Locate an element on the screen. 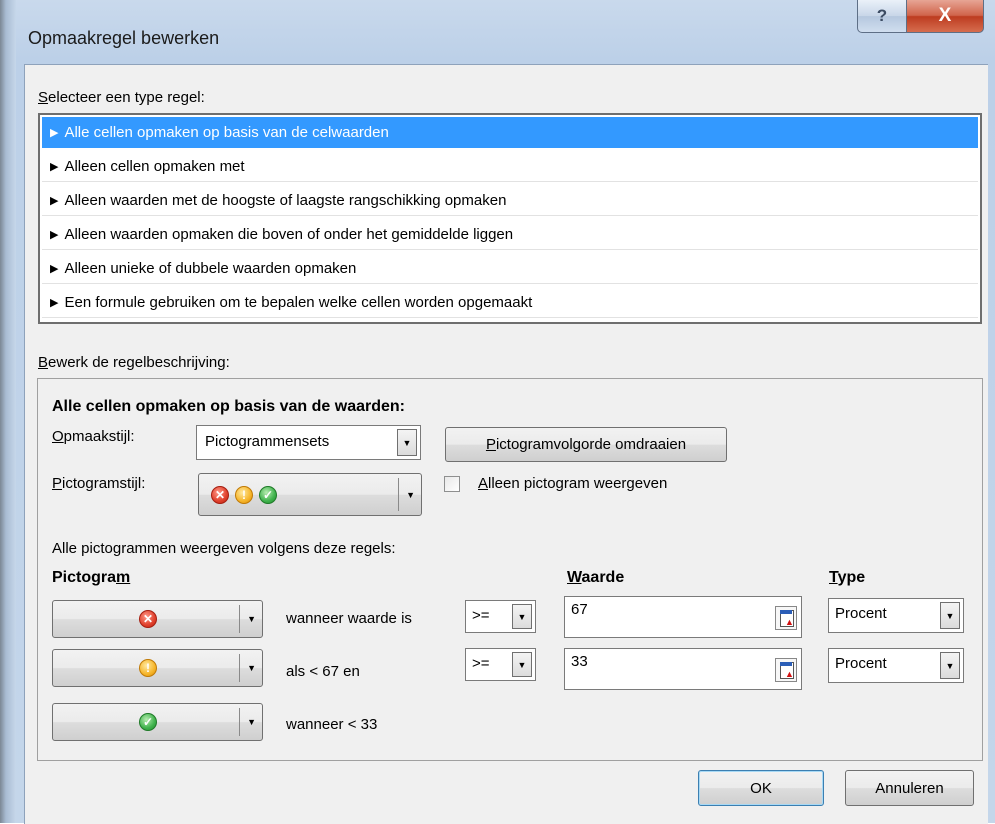 The height and width of the screenshot is (824, 995). icon-style-label: Pictogramstijl: is located at coordinates (99, 483).